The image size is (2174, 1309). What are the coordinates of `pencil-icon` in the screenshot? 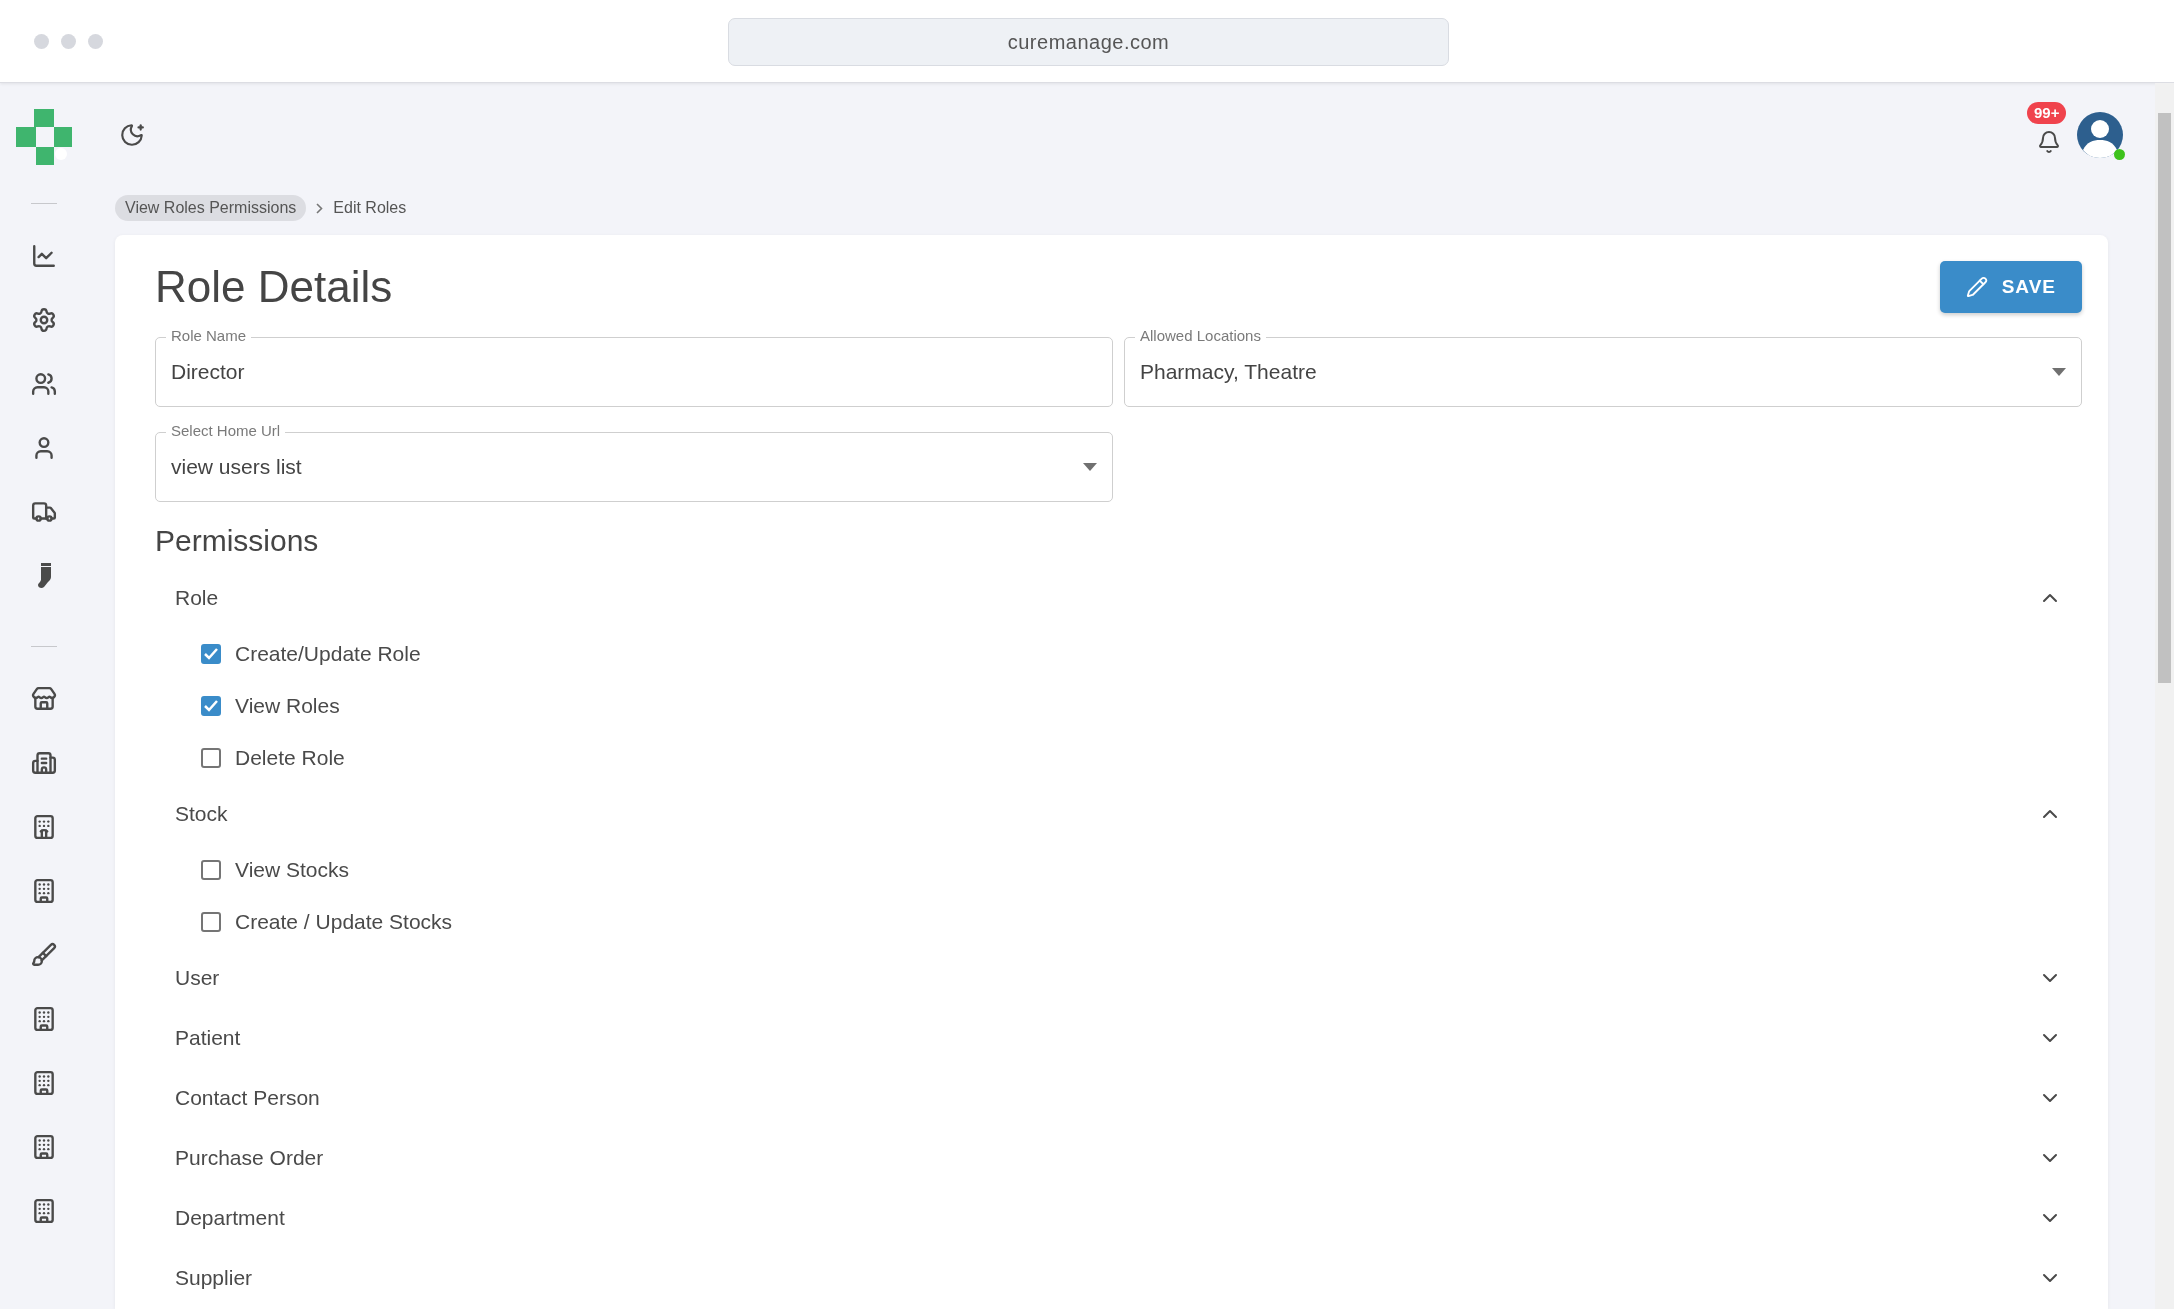 It's located at (1976, 287).